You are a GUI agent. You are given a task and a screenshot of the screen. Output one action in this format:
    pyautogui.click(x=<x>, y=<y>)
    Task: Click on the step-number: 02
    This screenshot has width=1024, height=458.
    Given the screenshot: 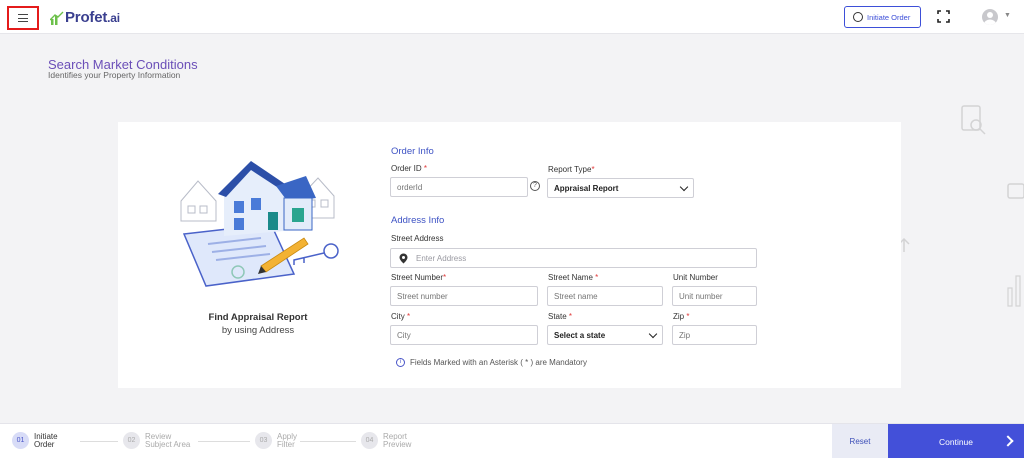 What is the action you would take?
    pyautogui.click(x=131, y=440)
    